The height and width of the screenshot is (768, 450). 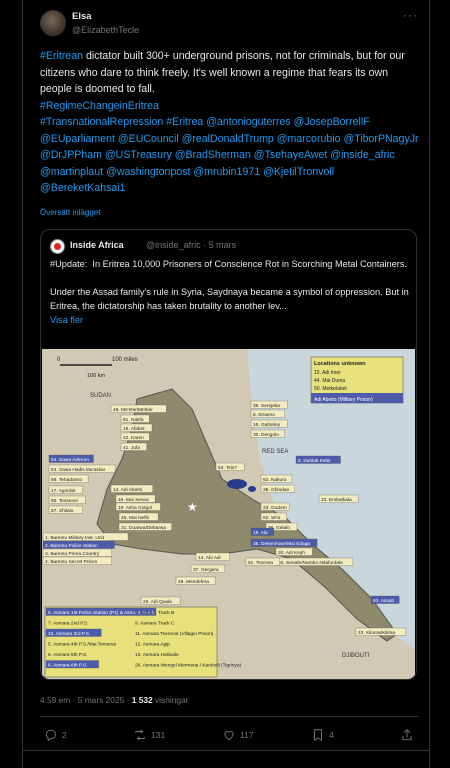 I want to click on map-location-label: 2. Barentu Police Station, so click(x=71, y=546).